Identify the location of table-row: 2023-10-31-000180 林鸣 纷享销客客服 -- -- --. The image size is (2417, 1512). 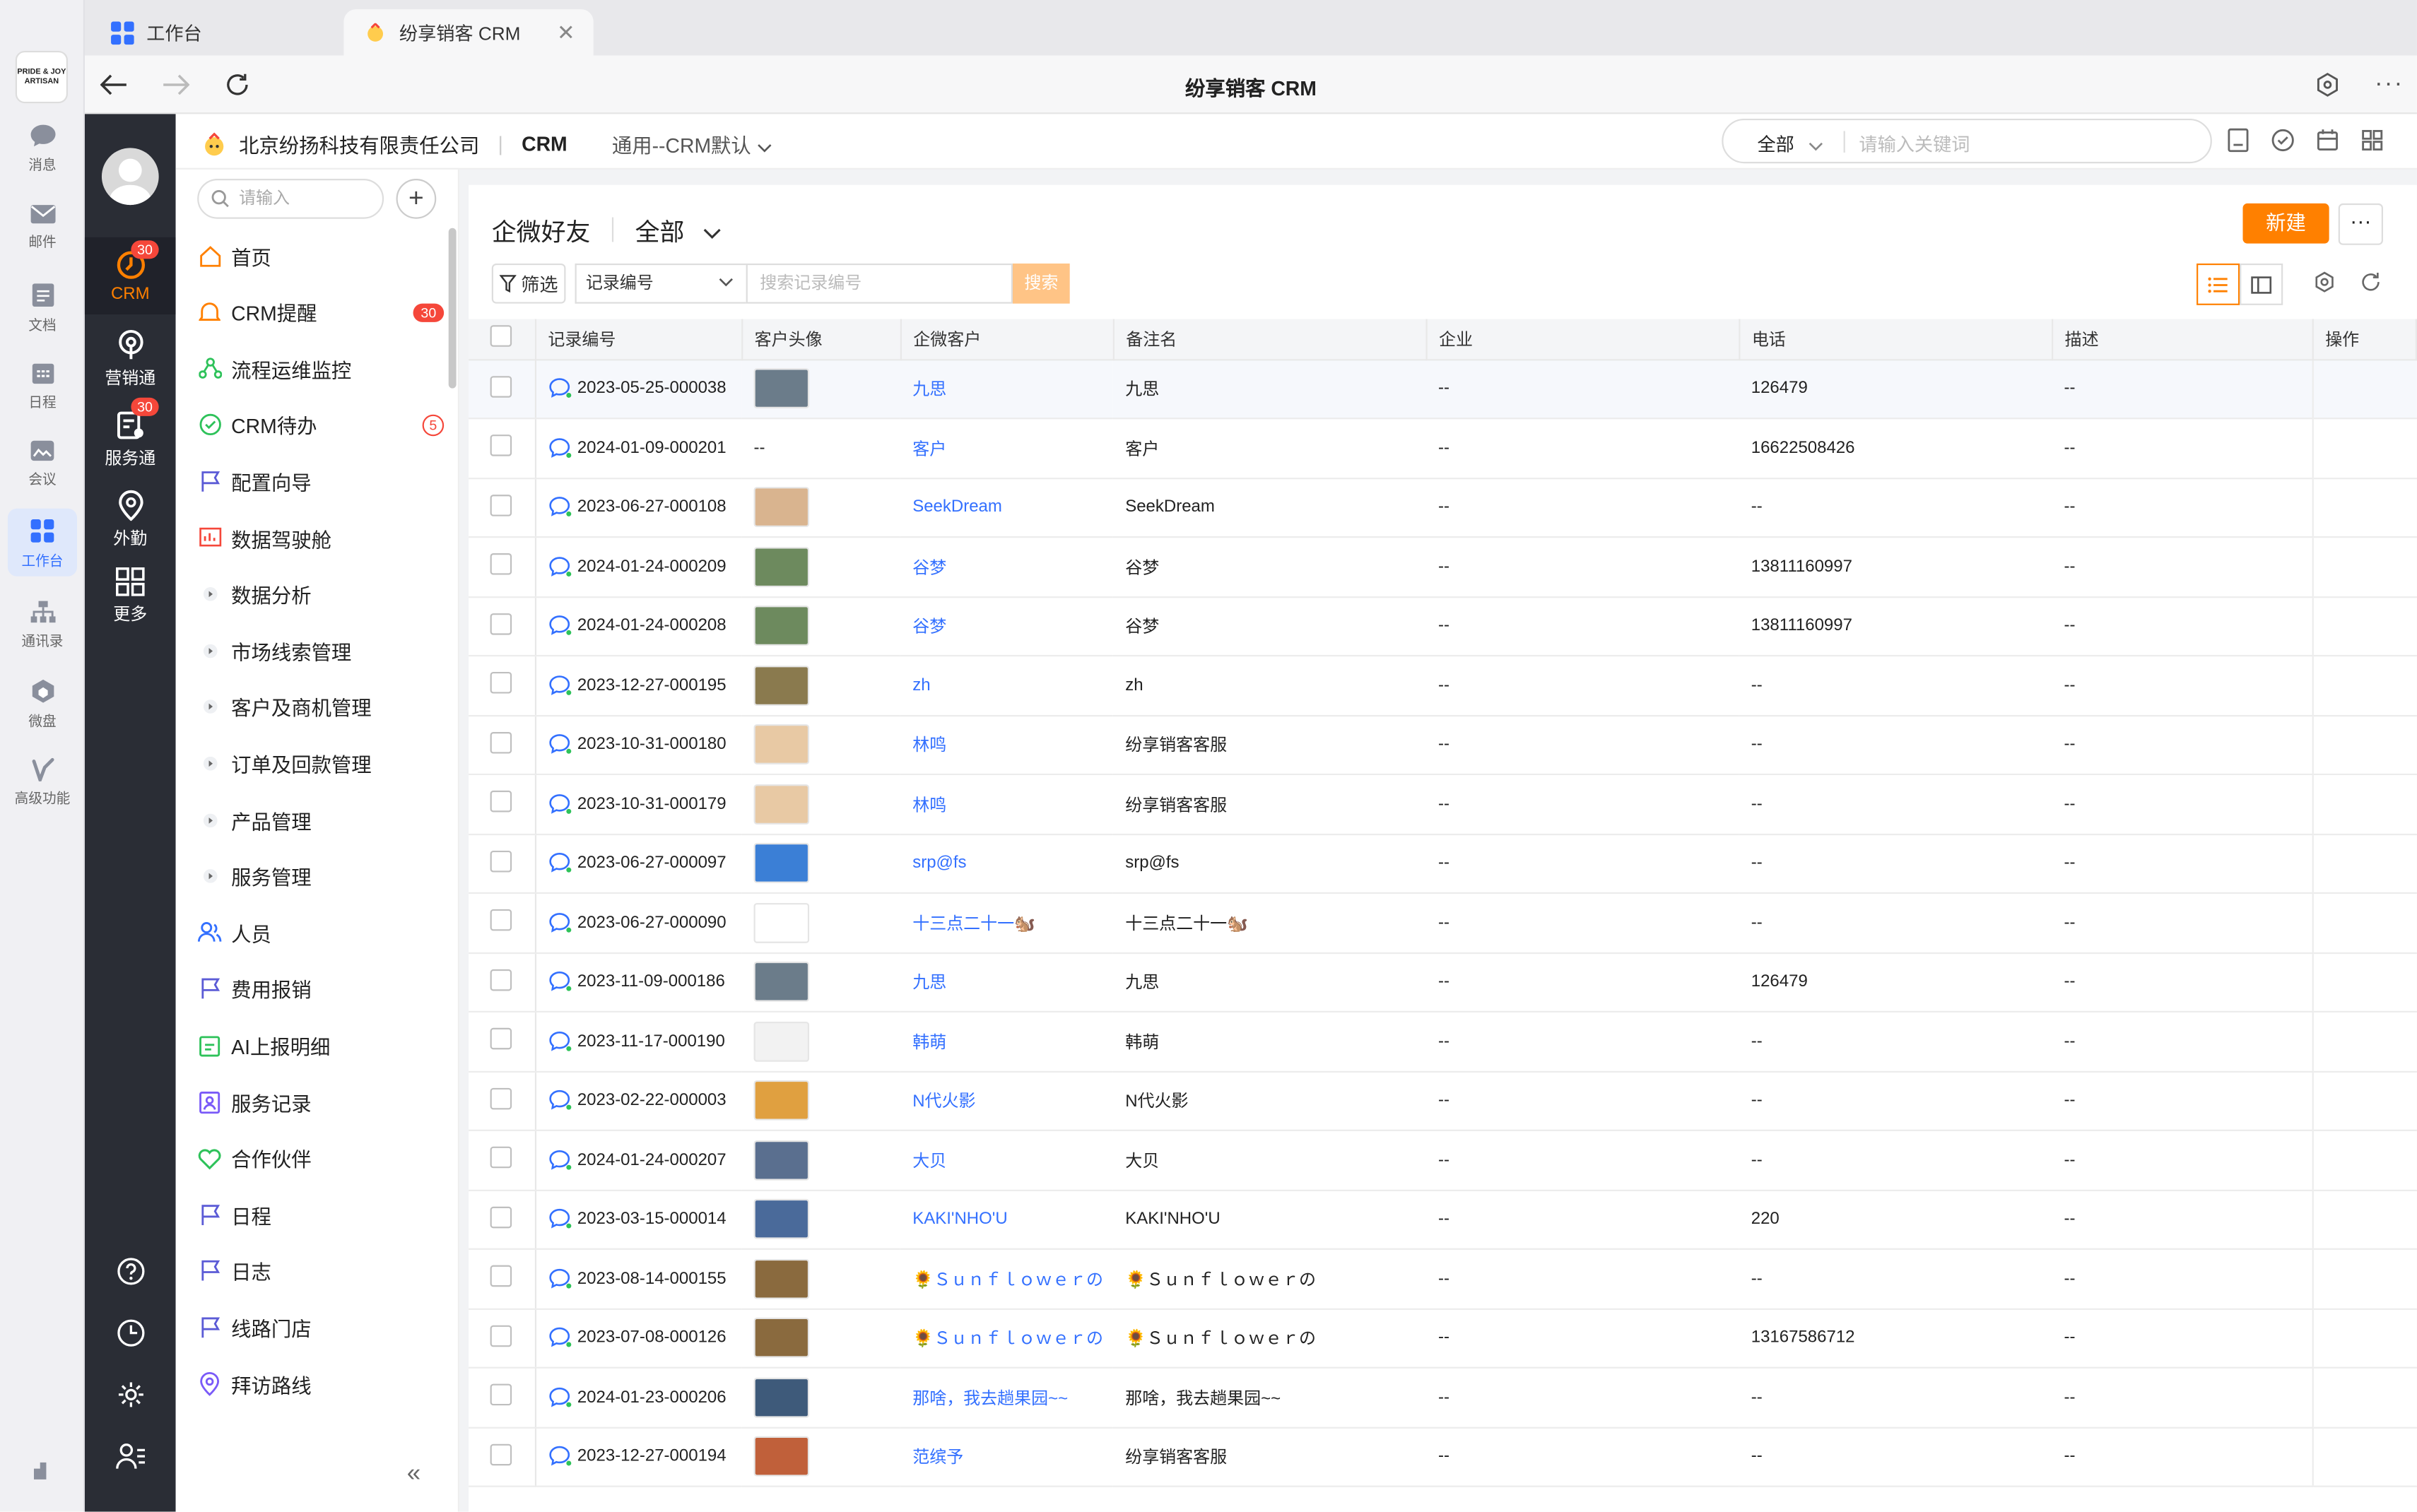
(1442, 745).